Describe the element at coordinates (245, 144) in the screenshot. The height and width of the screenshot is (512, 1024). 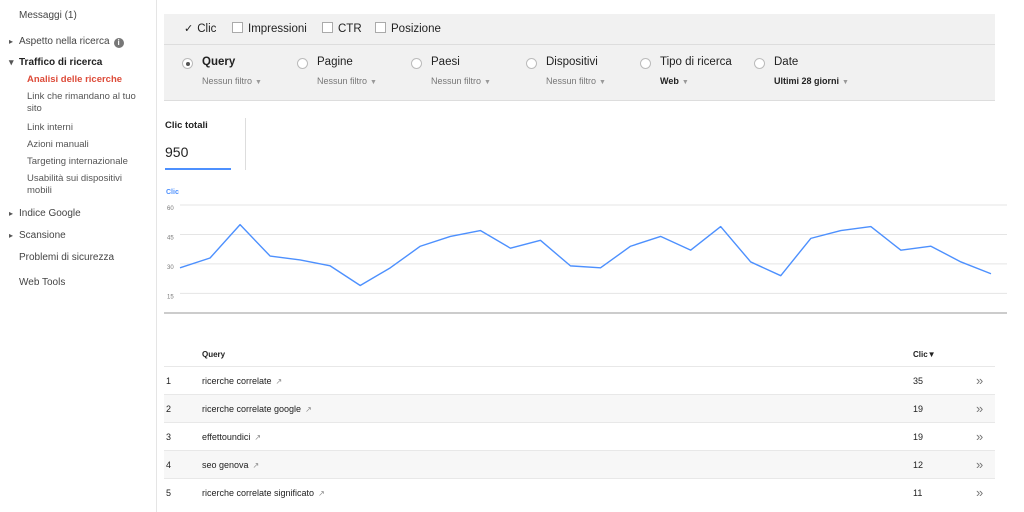
I see `totals-divider` at that location.